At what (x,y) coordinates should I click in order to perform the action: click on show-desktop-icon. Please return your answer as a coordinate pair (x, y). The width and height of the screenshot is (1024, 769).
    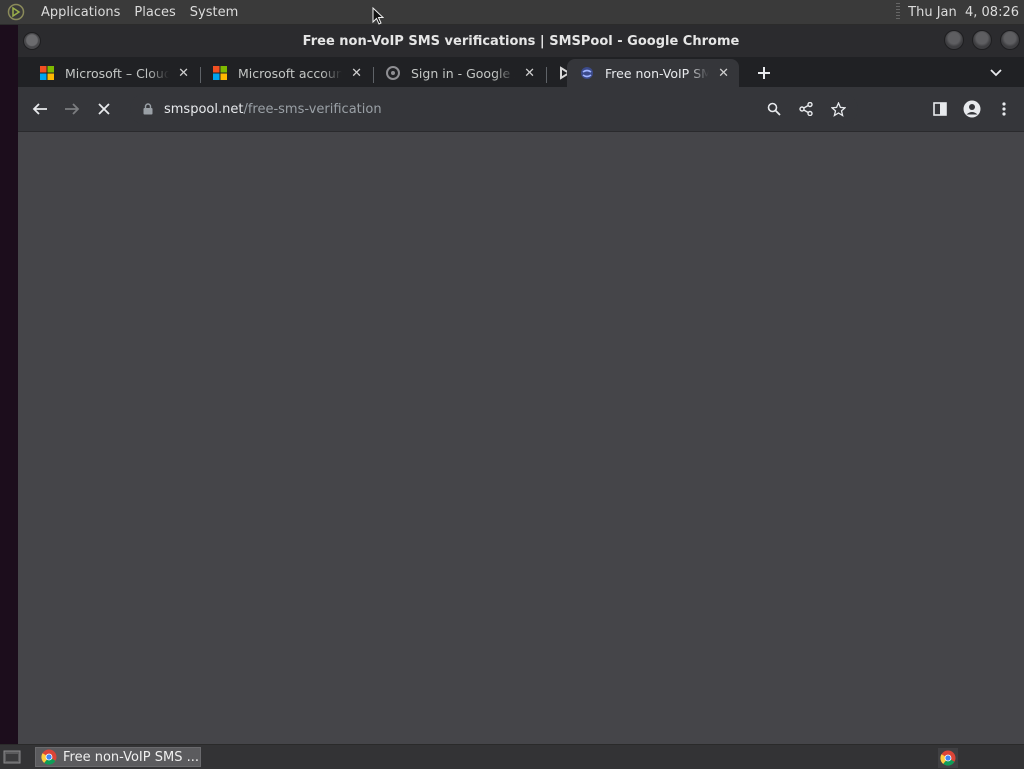
    Looking at the image, I should click on (12, 757).